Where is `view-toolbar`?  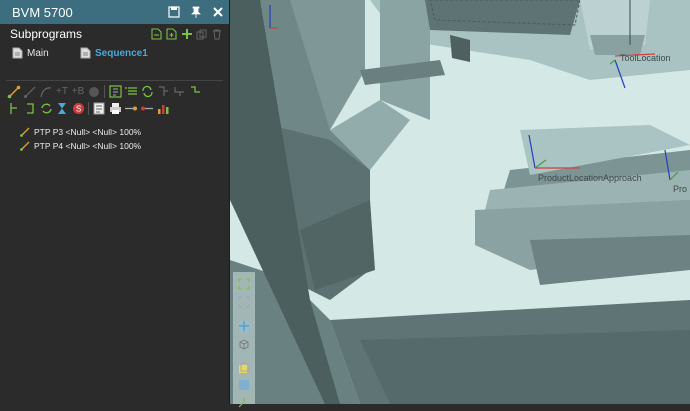 view-toolbar is located at coordinates (244, 340).